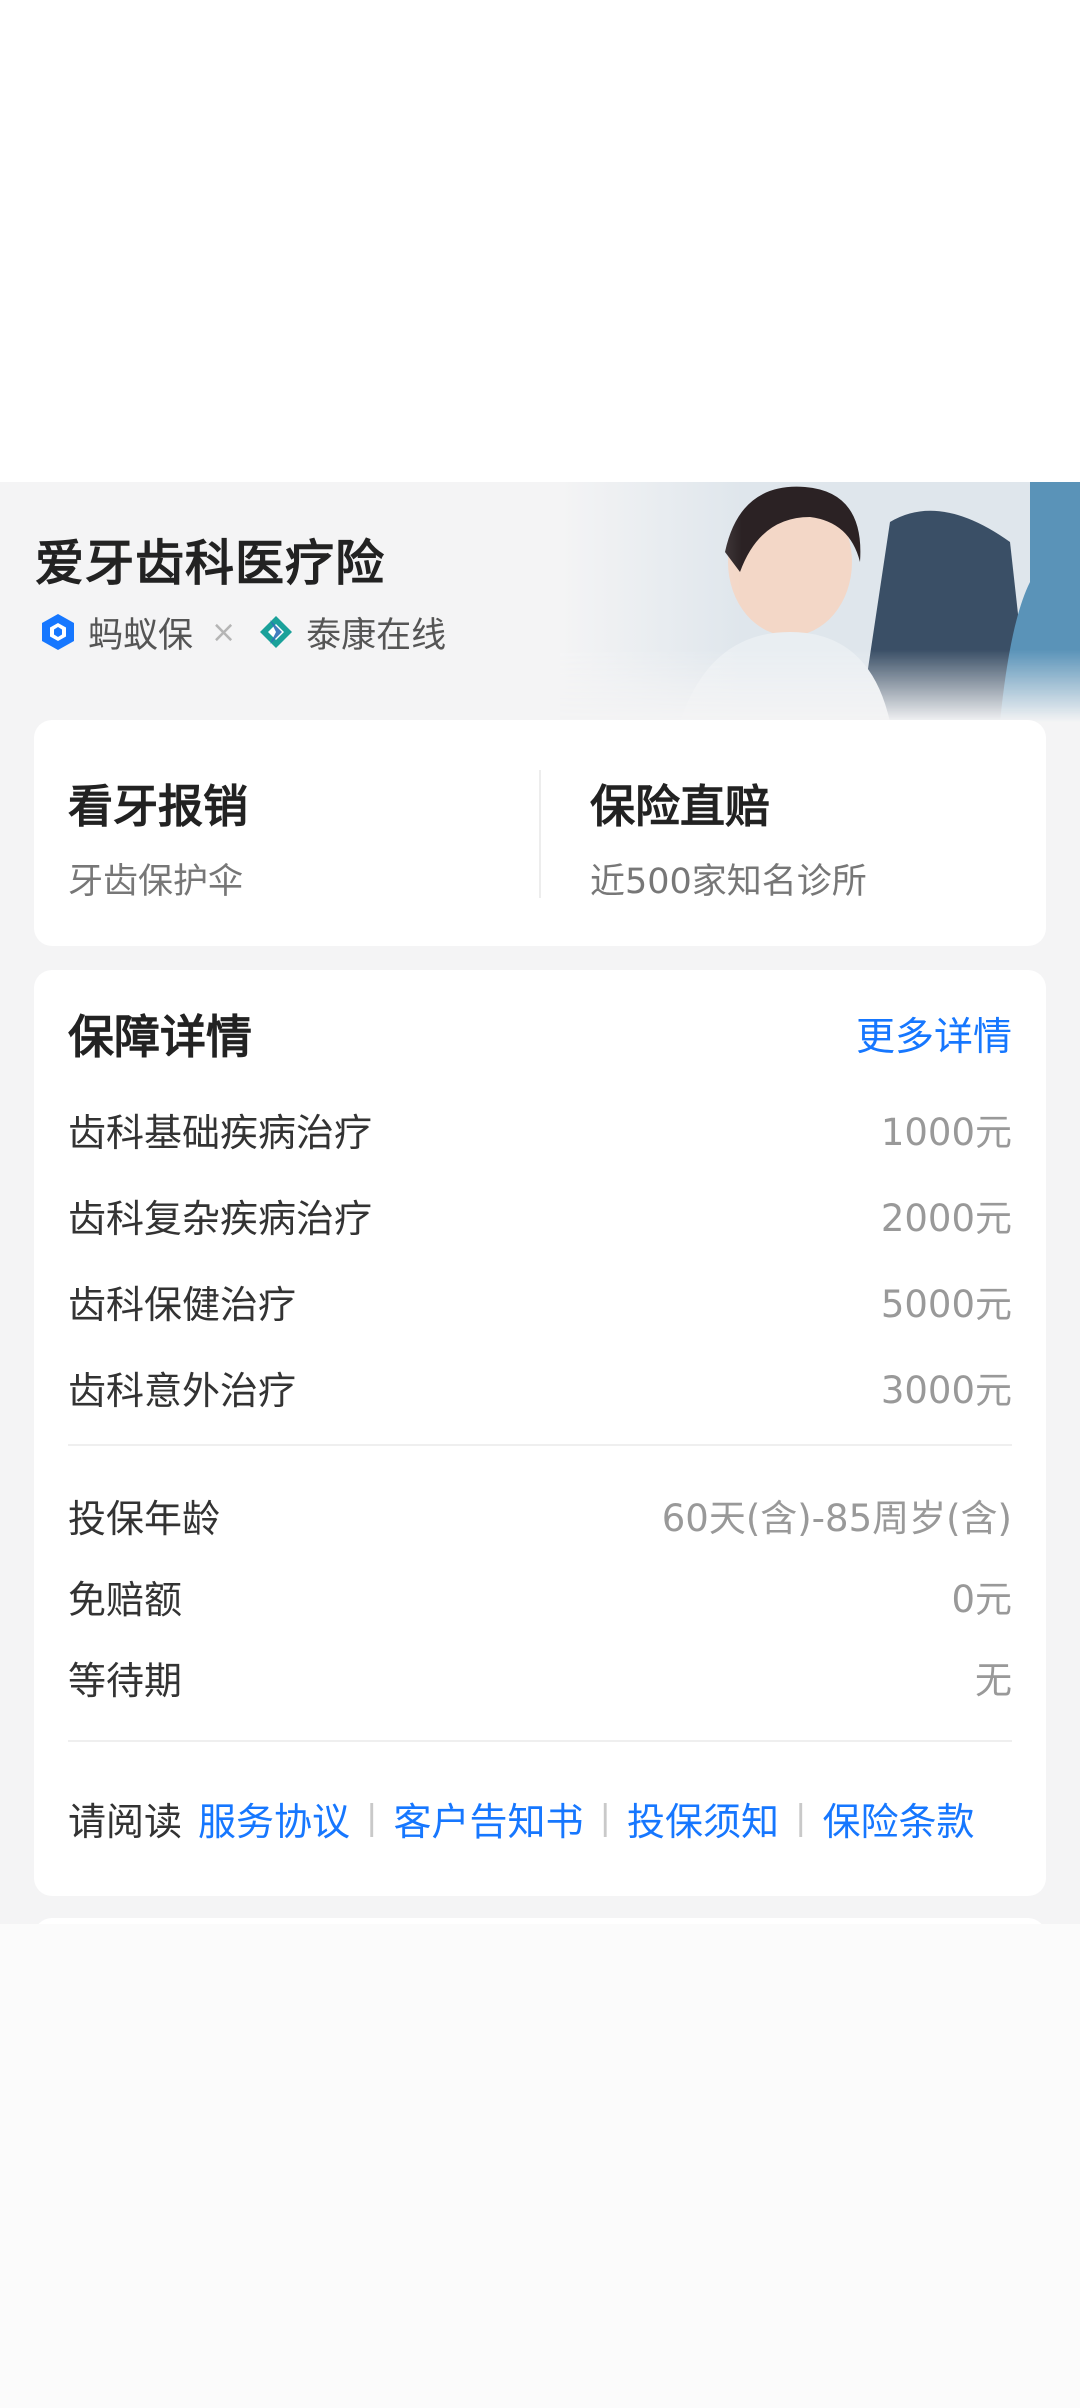 The image size is (1080, 2408). Describe the element at coordinates (540, 1445) in the screenshot. I see `divider` at that location.